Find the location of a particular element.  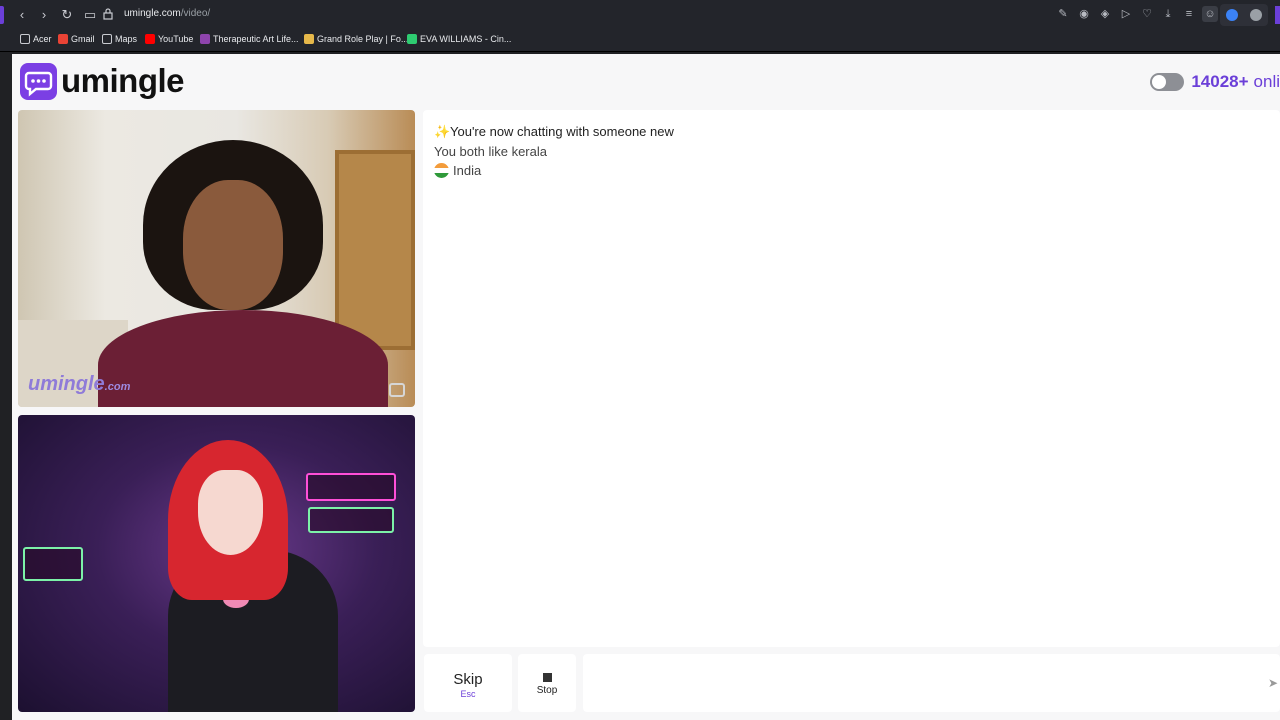

chat-message-text: You both like kerala is located at coordinates (490, 151).